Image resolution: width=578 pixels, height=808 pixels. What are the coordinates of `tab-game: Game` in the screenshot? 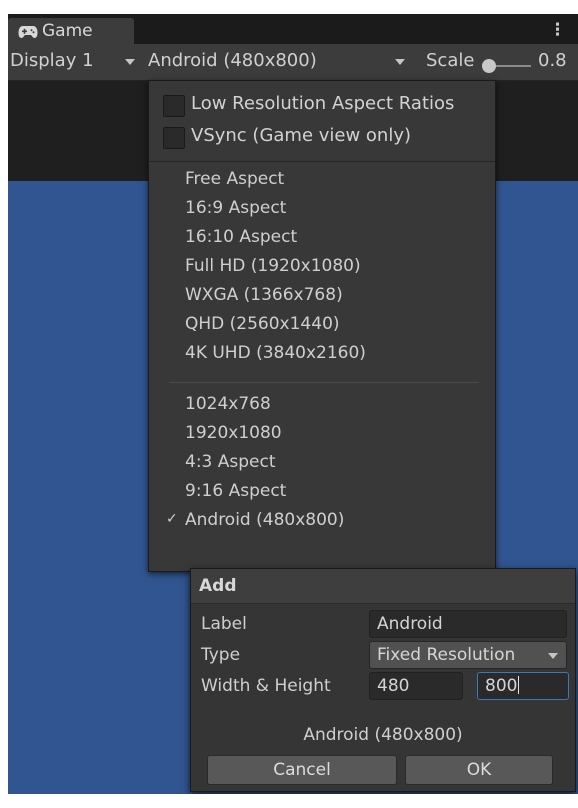 It's located at (71, 31).